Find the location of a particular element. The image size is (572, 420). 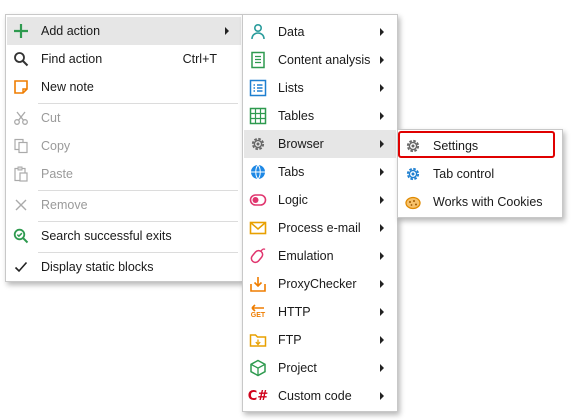

menu-item-cut: Cut is located at coordinates (124, 118).